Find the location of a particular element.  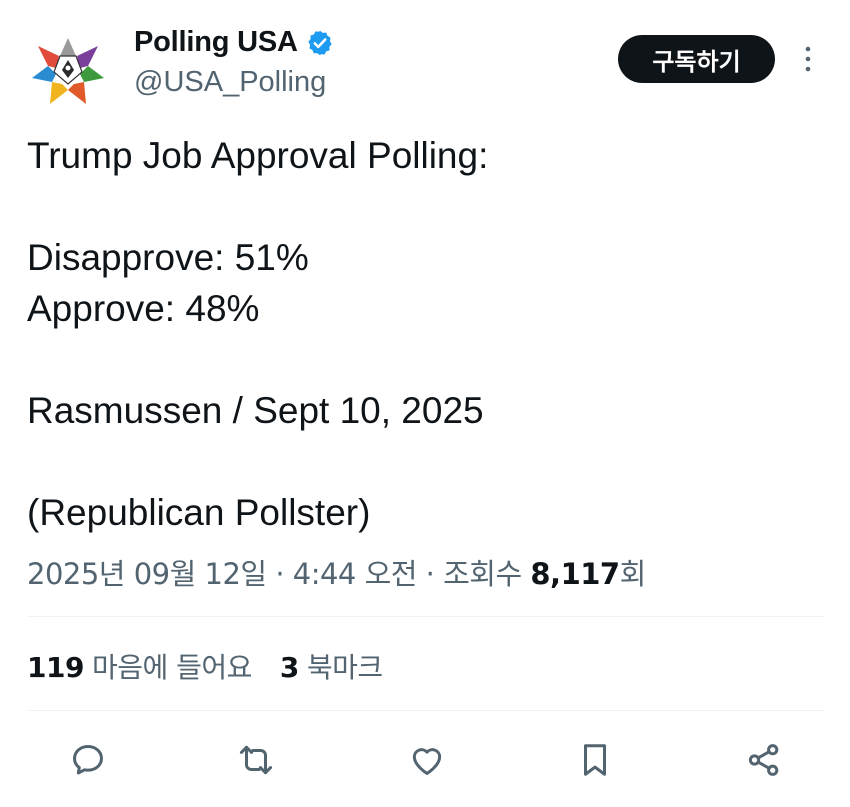

tweet-date: 2025년 09월 12일 is located at coordinates (147, 574).